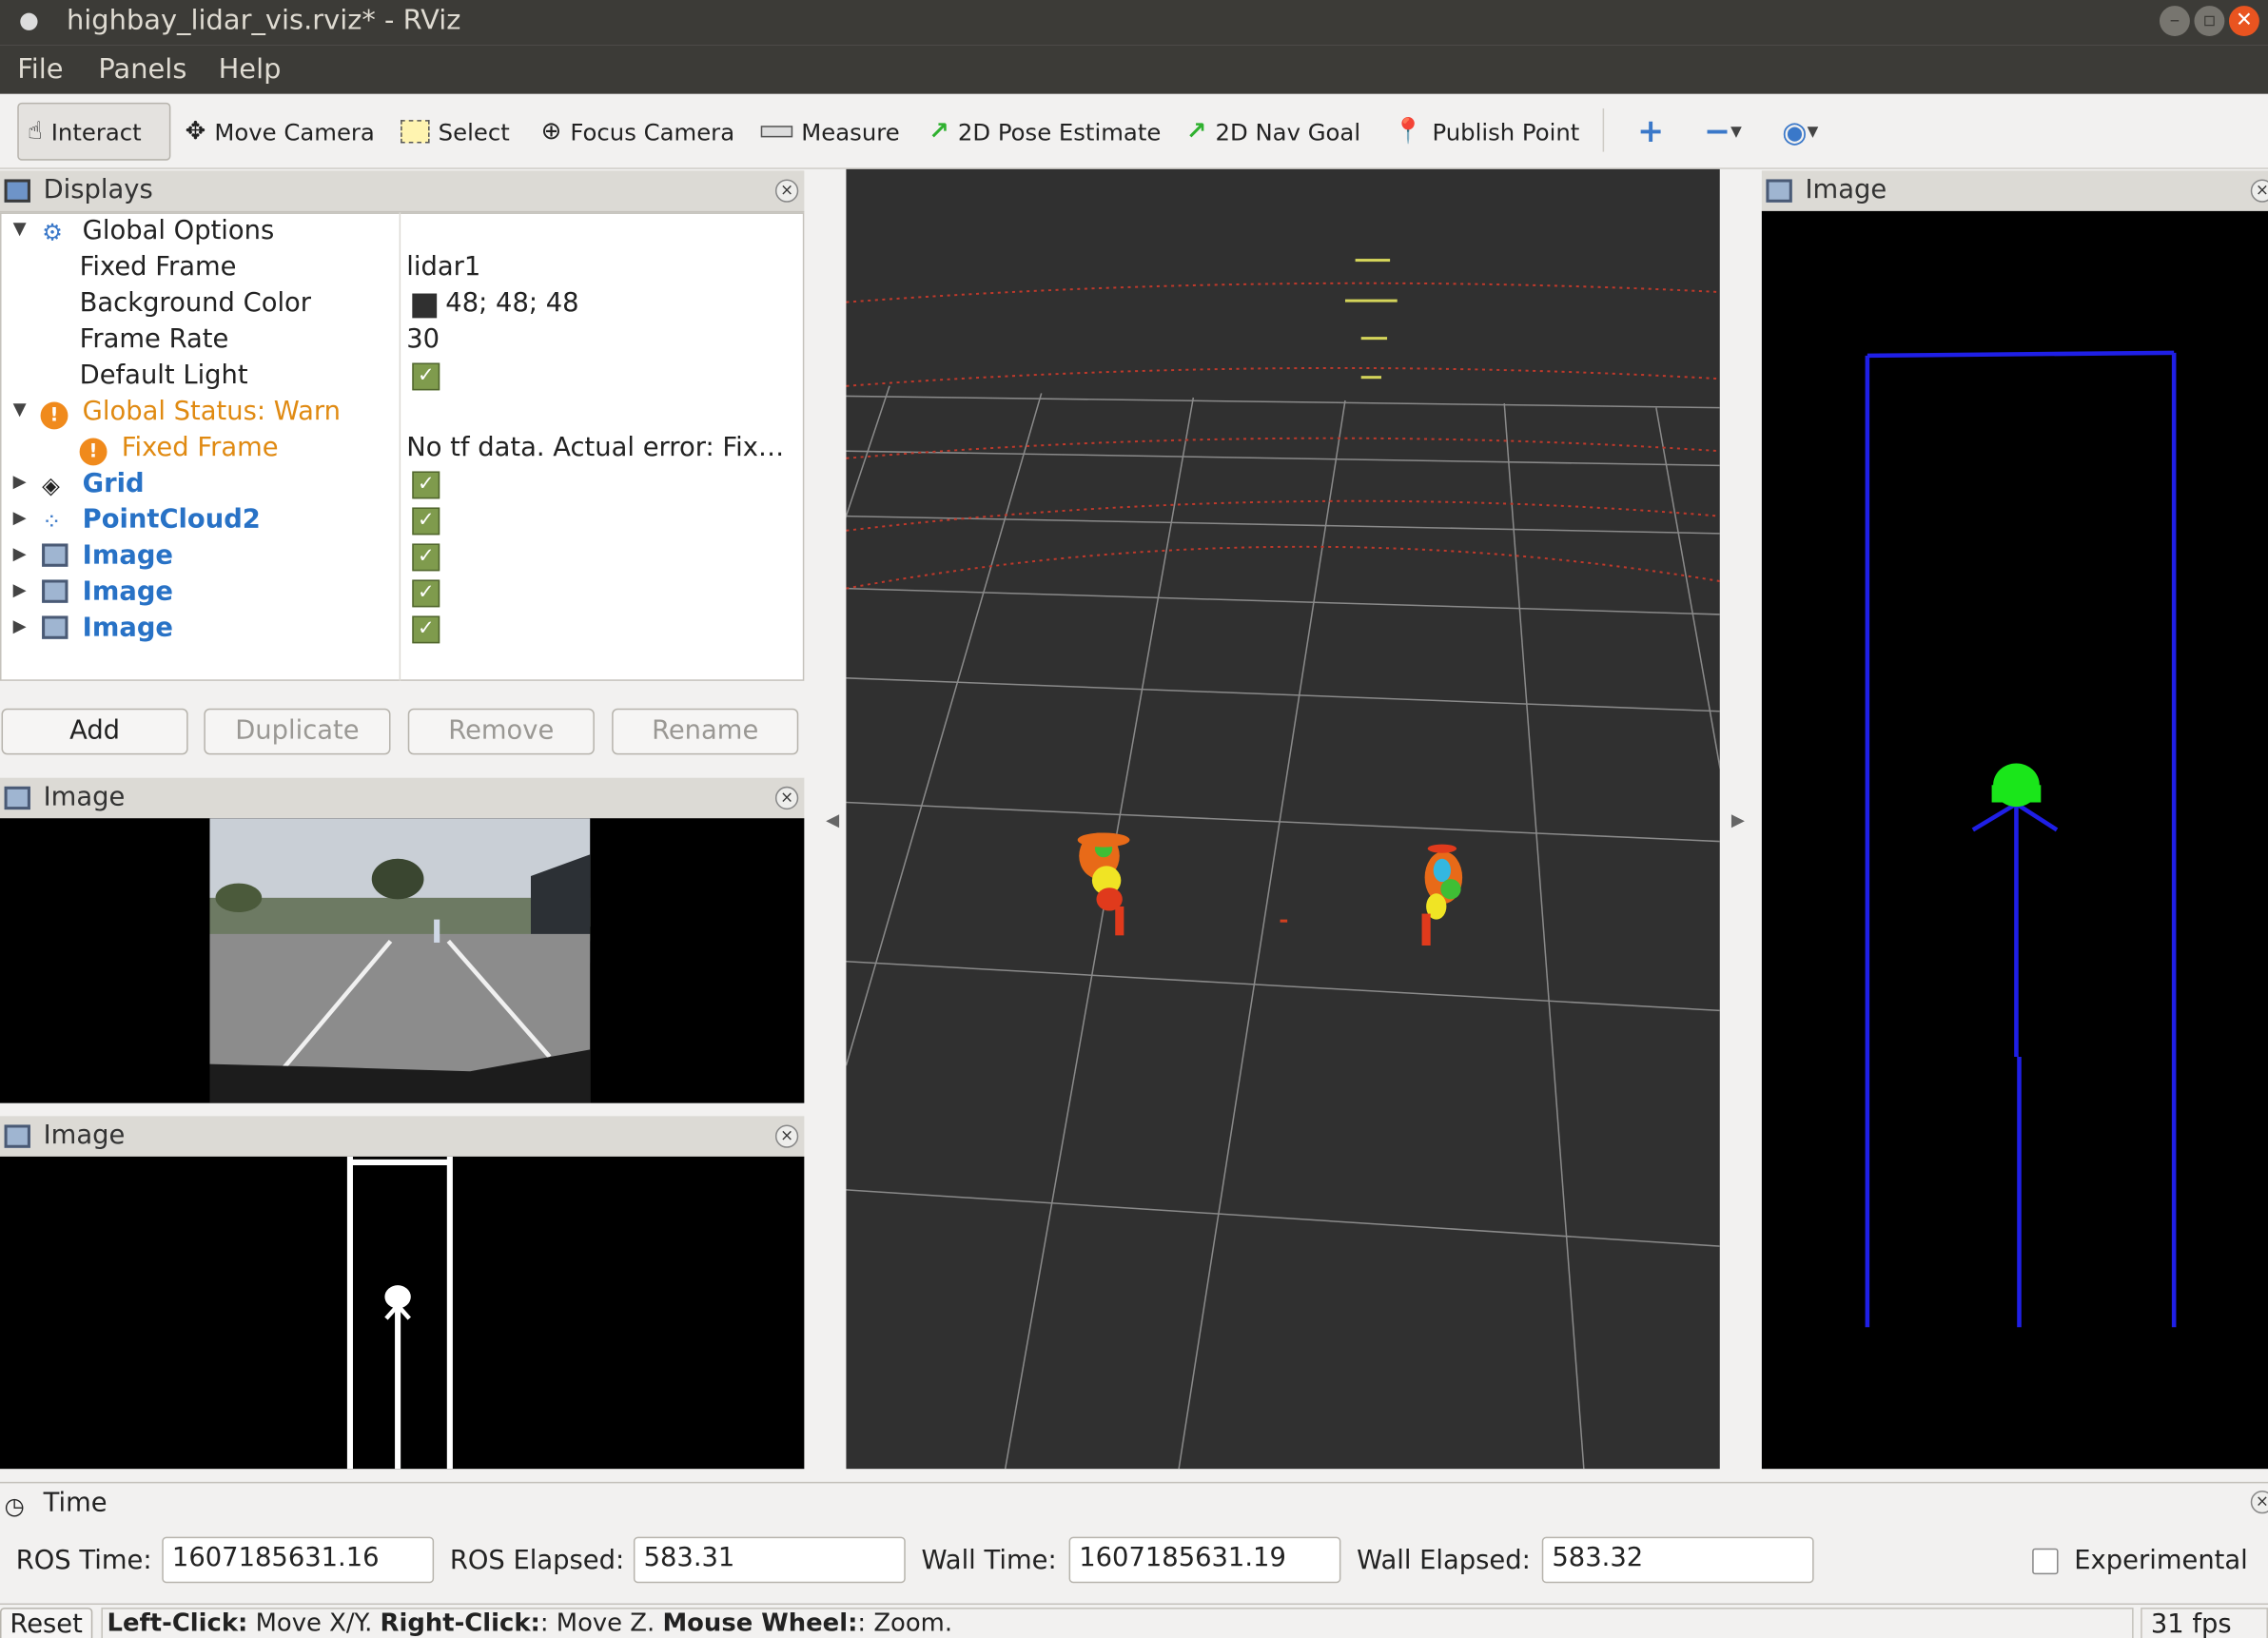 This screenshot has height=1638, width=2268. What do you see at coordinates (163, 375) in the screenshot?
I see `default-light-label: Default Light` at bounding box center [163, 375].